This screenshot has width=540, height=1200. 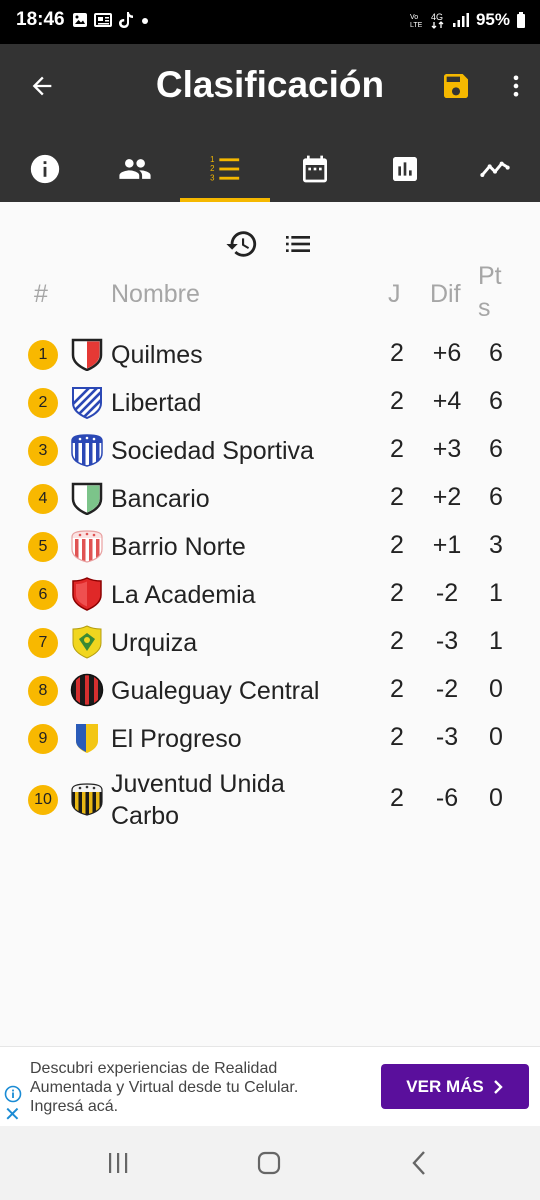 I want to click on history-button, so click(x=242, y=244).